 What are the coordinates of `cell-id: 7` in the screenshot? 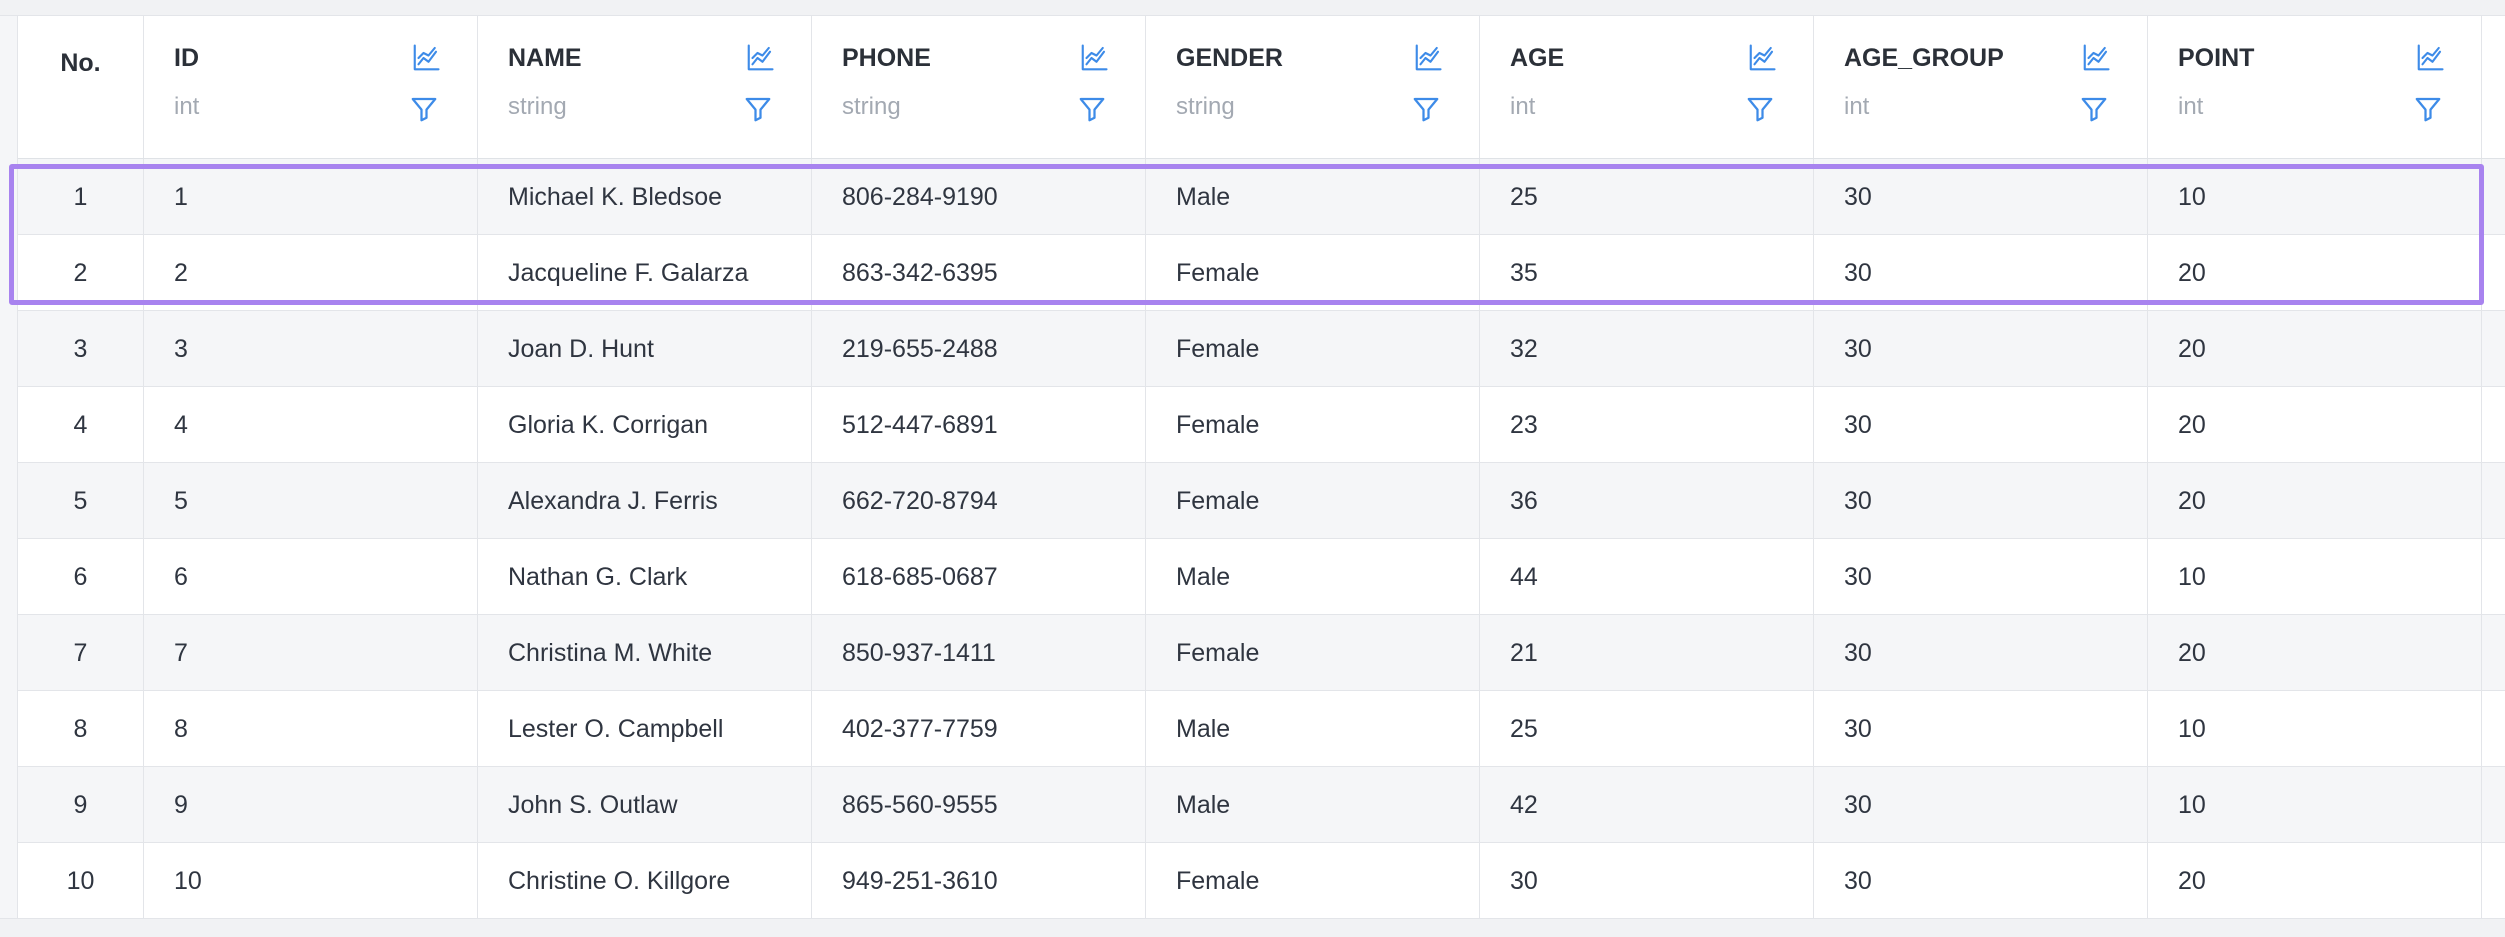 It's located at (311, 653).